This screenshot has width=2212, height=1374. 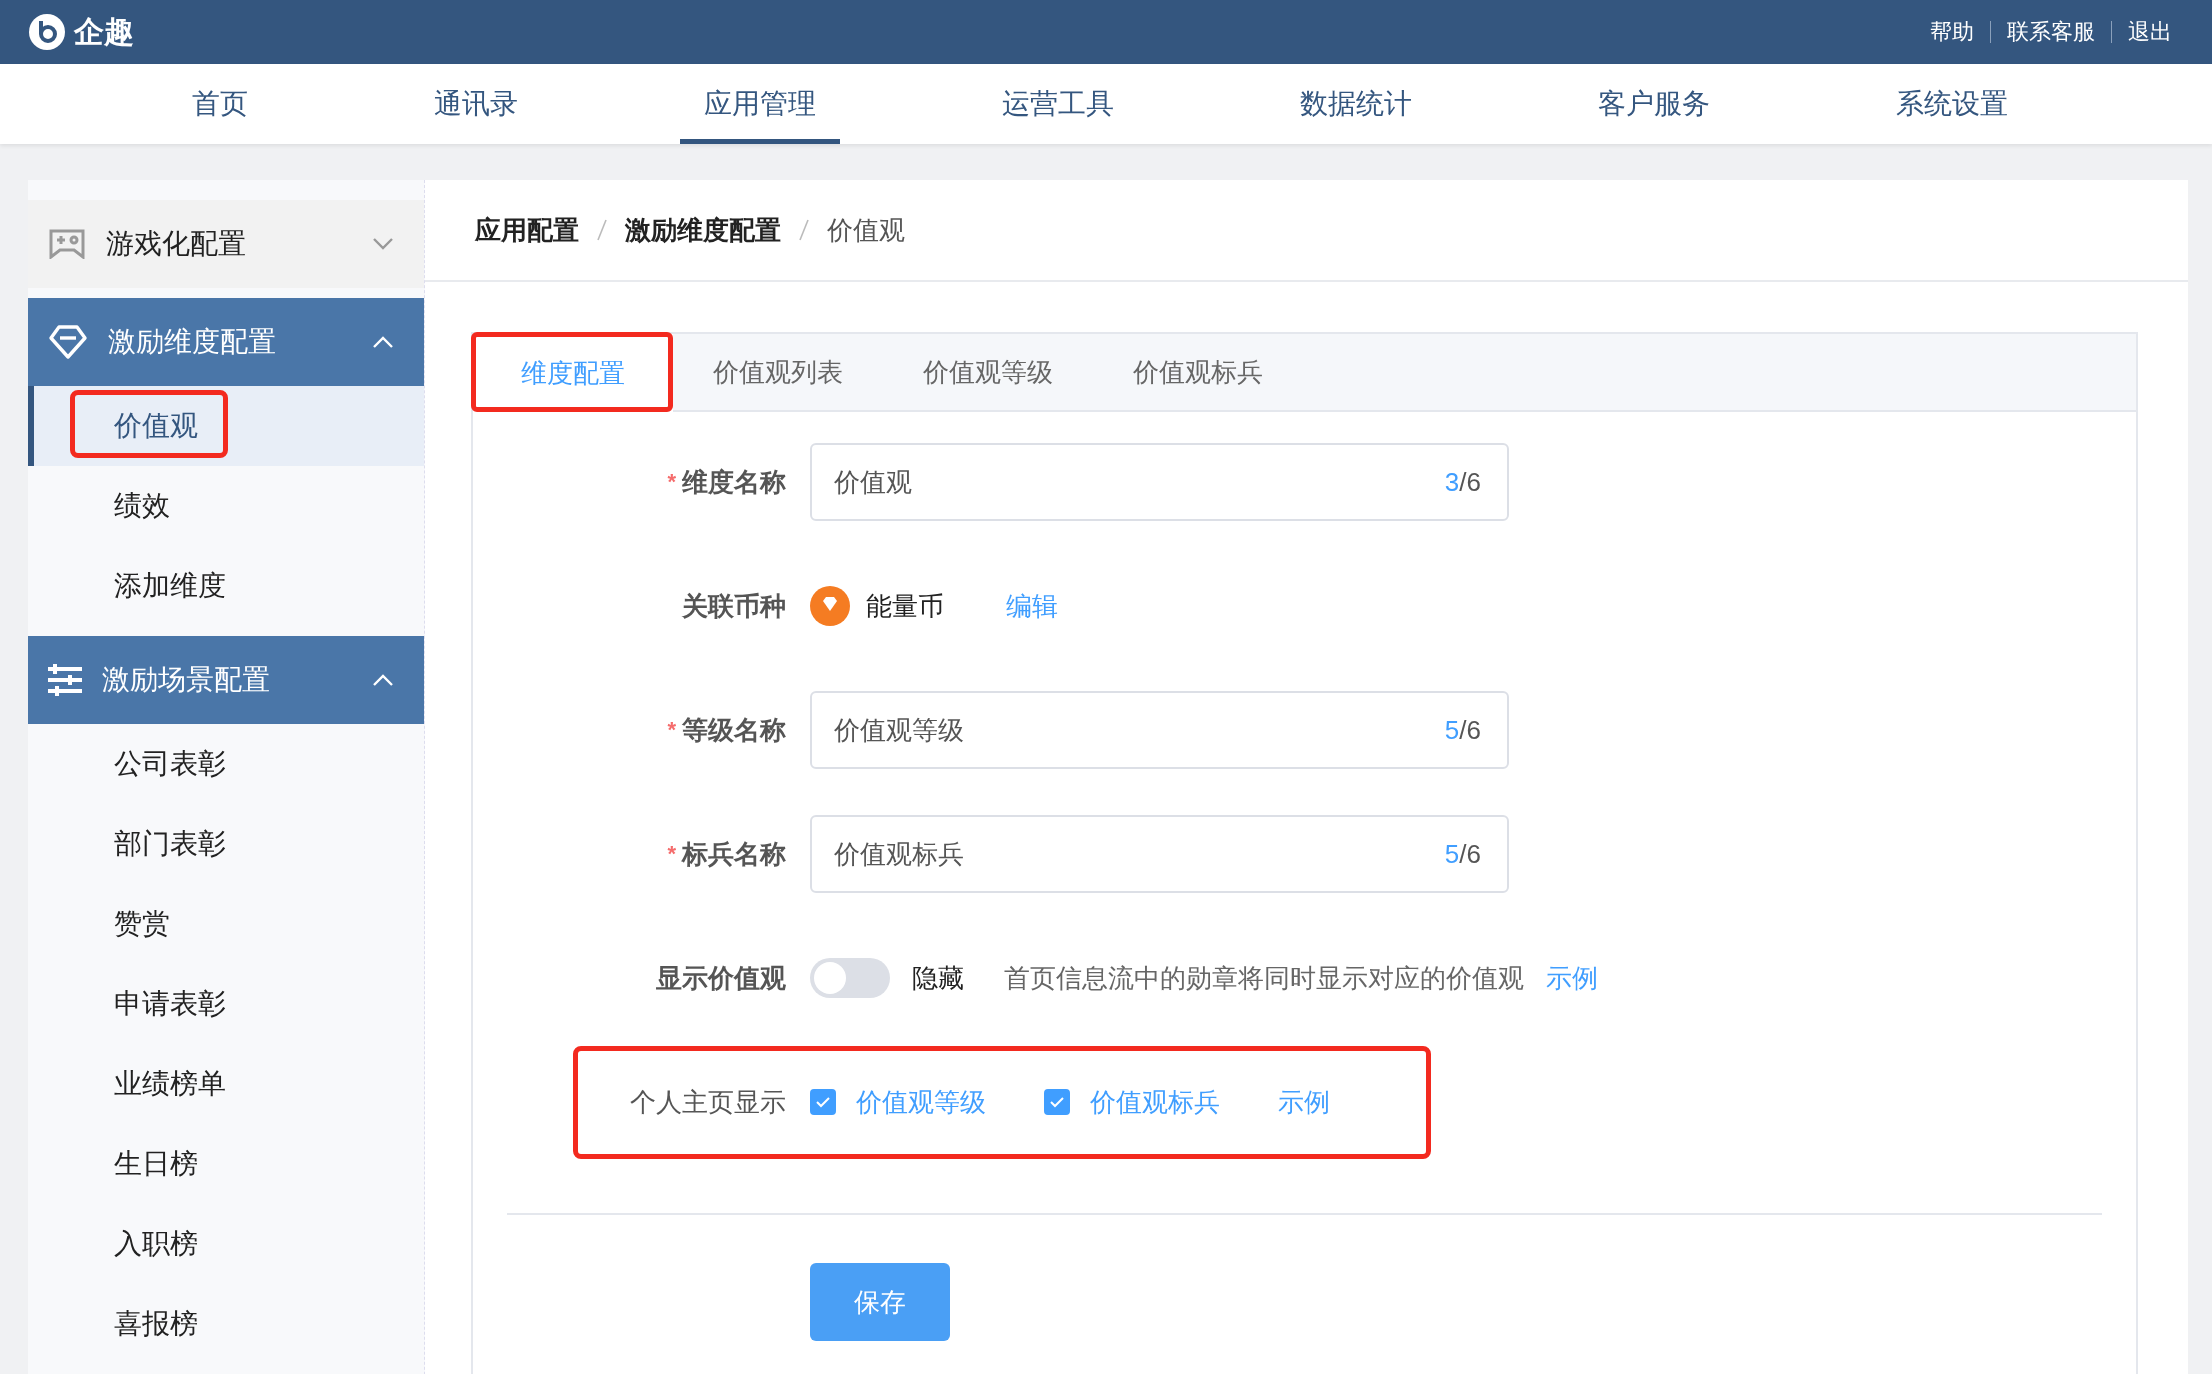 I want to click on header-link: 帮助, so click(x=1952, y=32).